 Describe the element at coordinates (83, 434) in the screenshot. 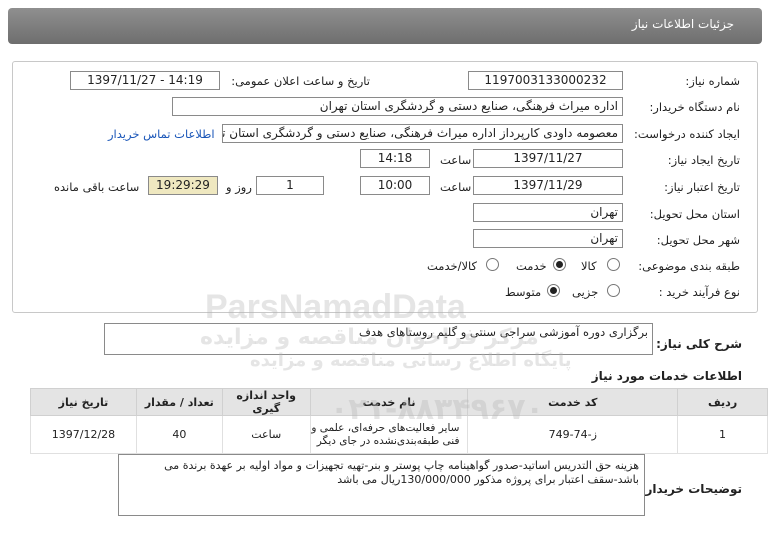

I see `cell-need-date: 1397/12/28` at that location.